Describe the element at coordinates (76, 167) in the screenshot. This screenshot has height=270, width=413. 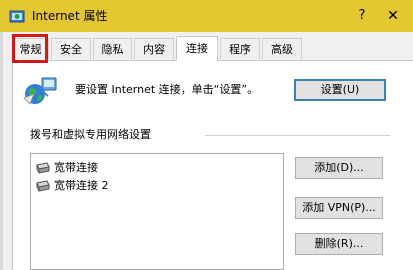
I see `connection-name: 宽带连接` at that location.